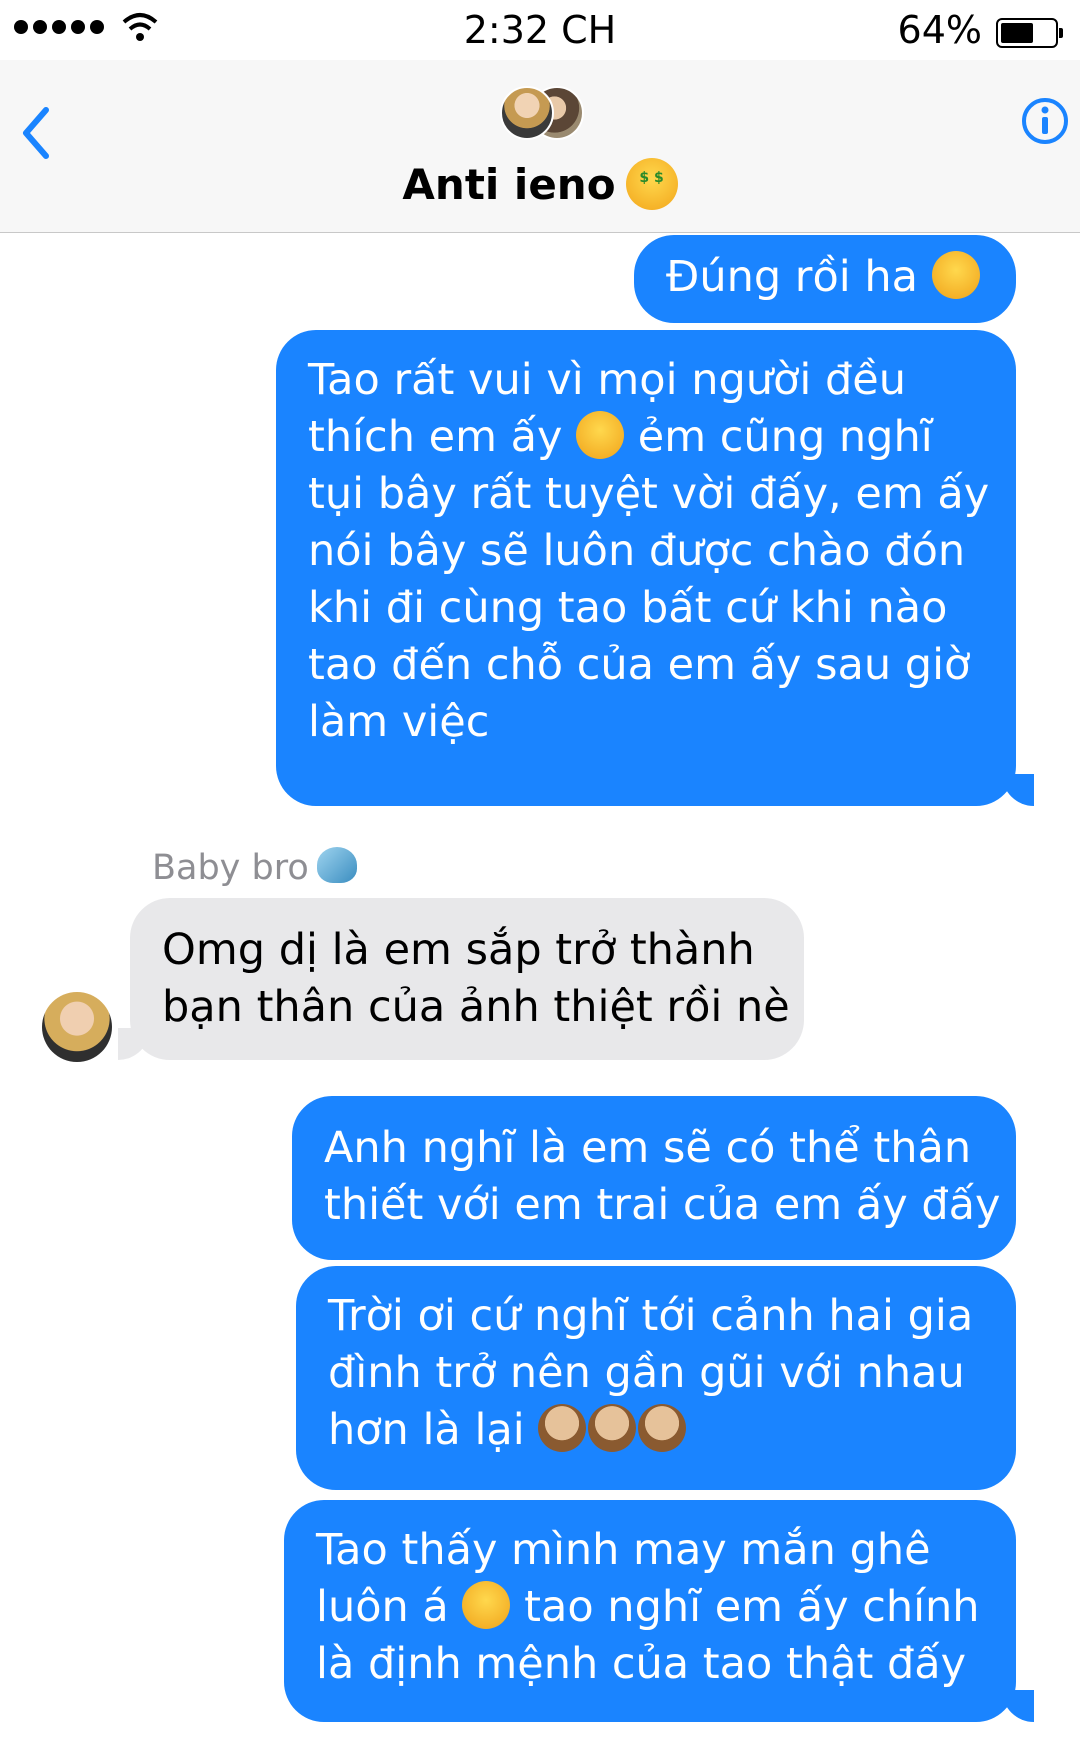 Image resolution: width=1080 pixels, height=1746 pixels. What do you see at coordinates (623, 1550) in the screenshot?
I see `message-line: Tao thấy mình may mắn ghê` at bounding box center [623, 1550].